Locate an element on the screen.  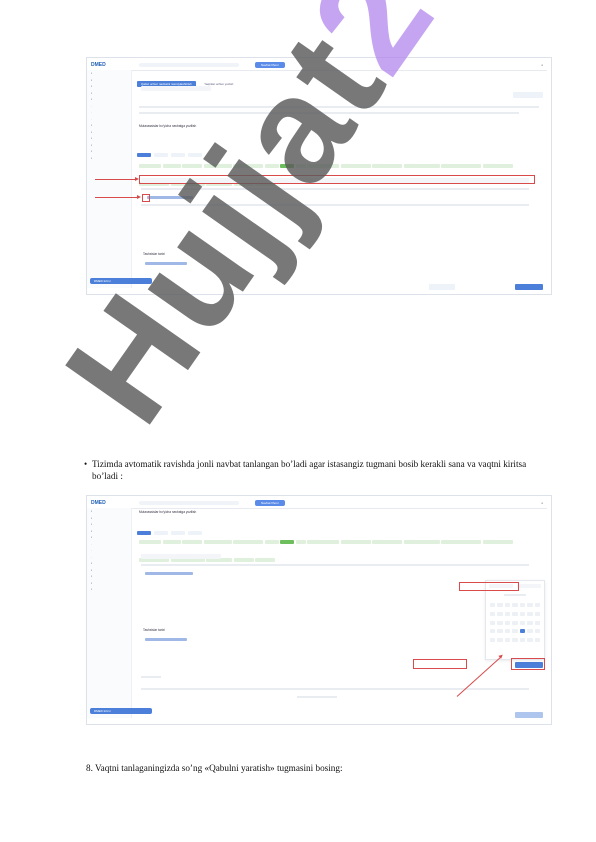
sidebar: ▪ ▪ ▪ ▪ ▪ · · · ▪ ▪ ▪ ▪ ▪ DMED tizimi is located at coordinates (119, 613).